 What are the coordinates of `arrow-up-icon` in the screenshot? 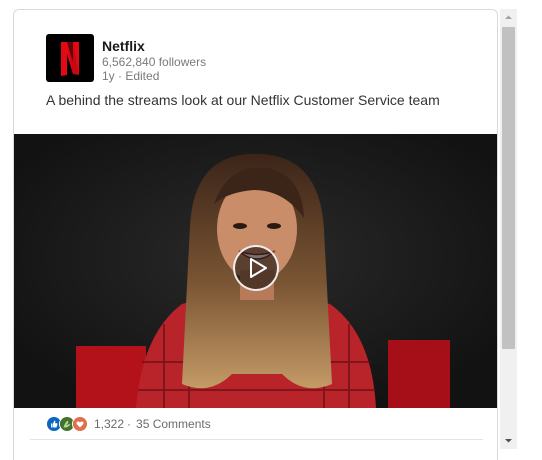 It's located at (508, 17).